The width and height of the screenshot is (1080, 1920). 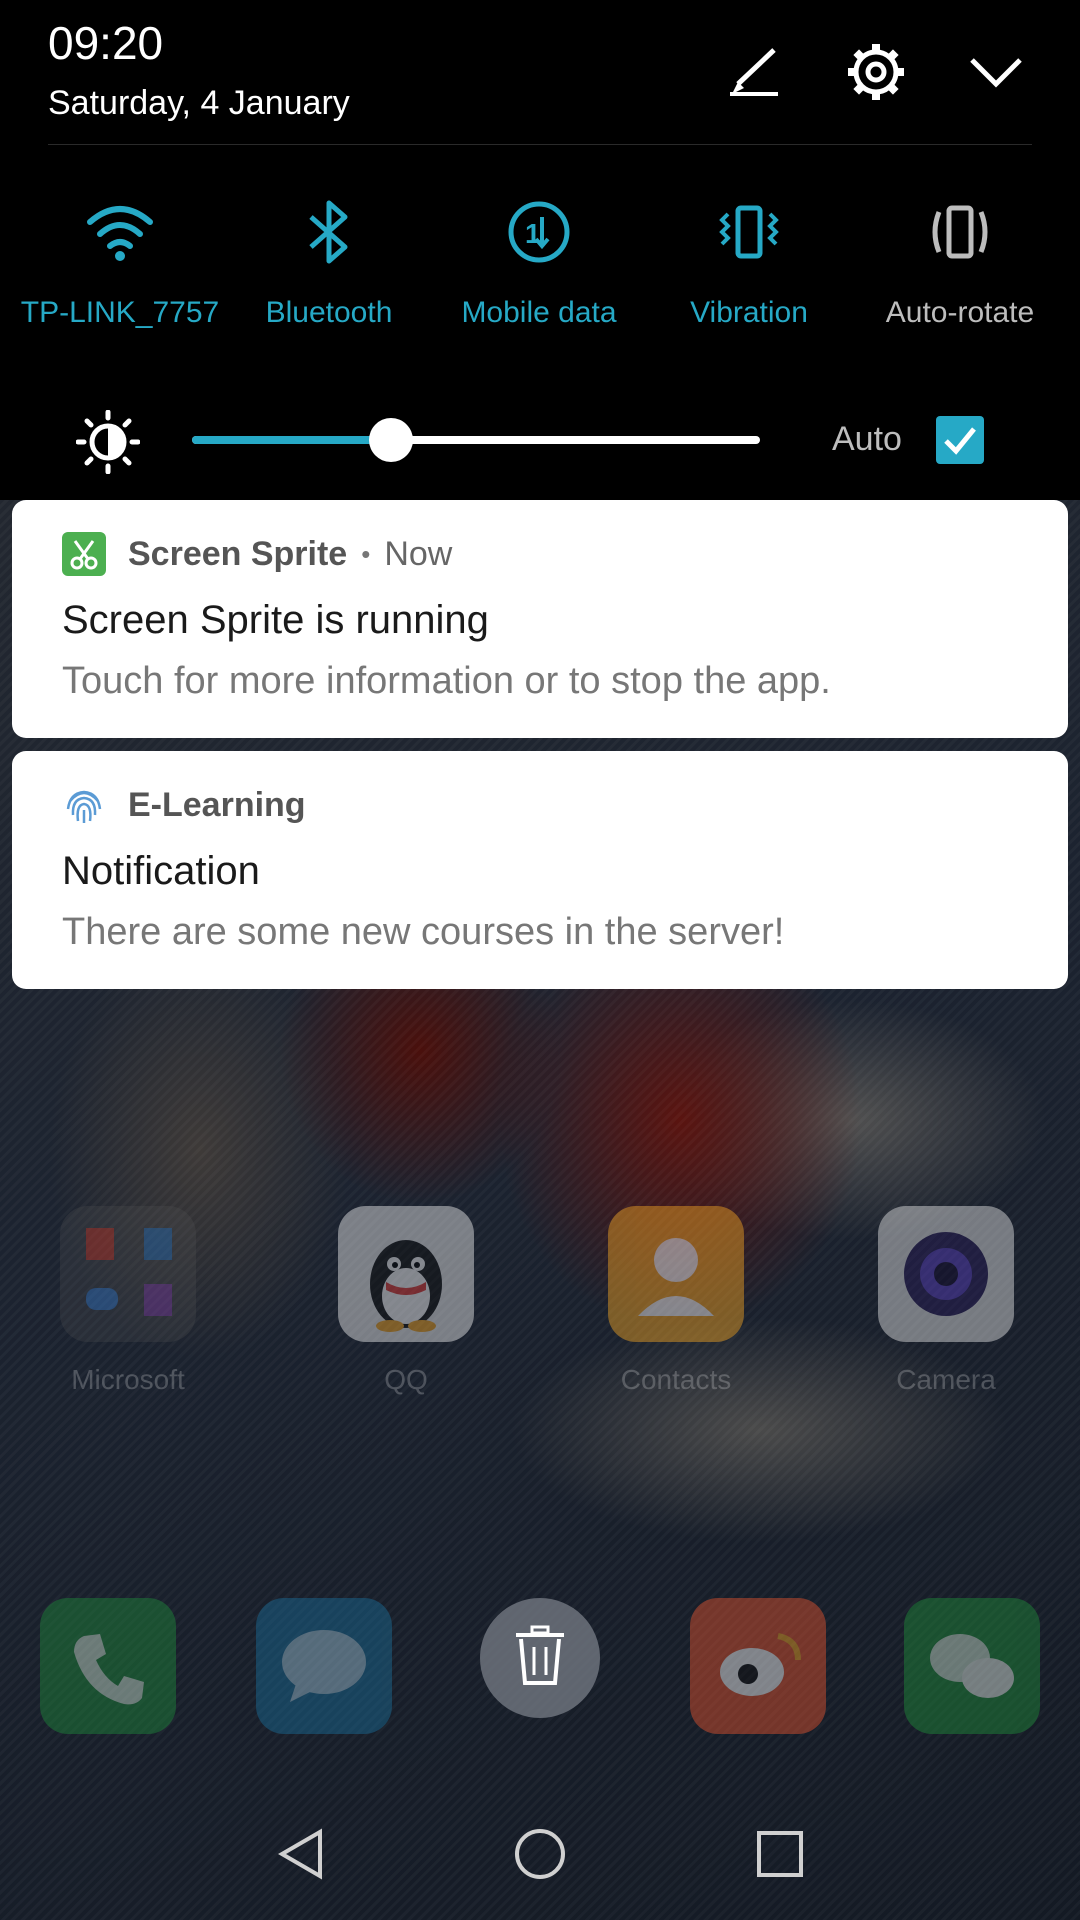 What do you see at coordinates (406, 1274) in the screenshot?
I see `qq-icon` at bounding box center [406, 1274].